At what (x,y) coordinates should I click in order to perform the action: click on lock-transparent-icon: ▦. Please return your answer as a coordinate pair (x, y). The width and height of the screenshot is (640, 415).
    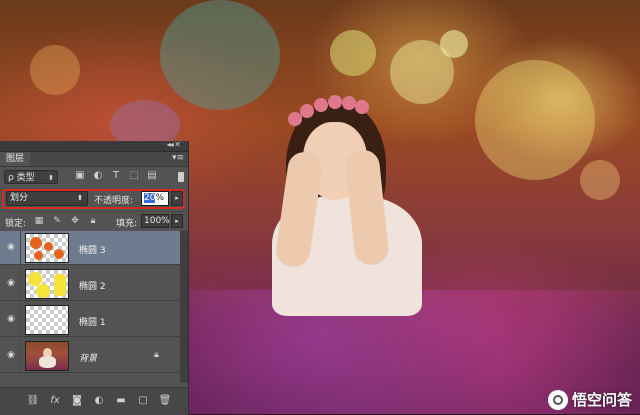
    Looking at the image, I should click on (39, 221).